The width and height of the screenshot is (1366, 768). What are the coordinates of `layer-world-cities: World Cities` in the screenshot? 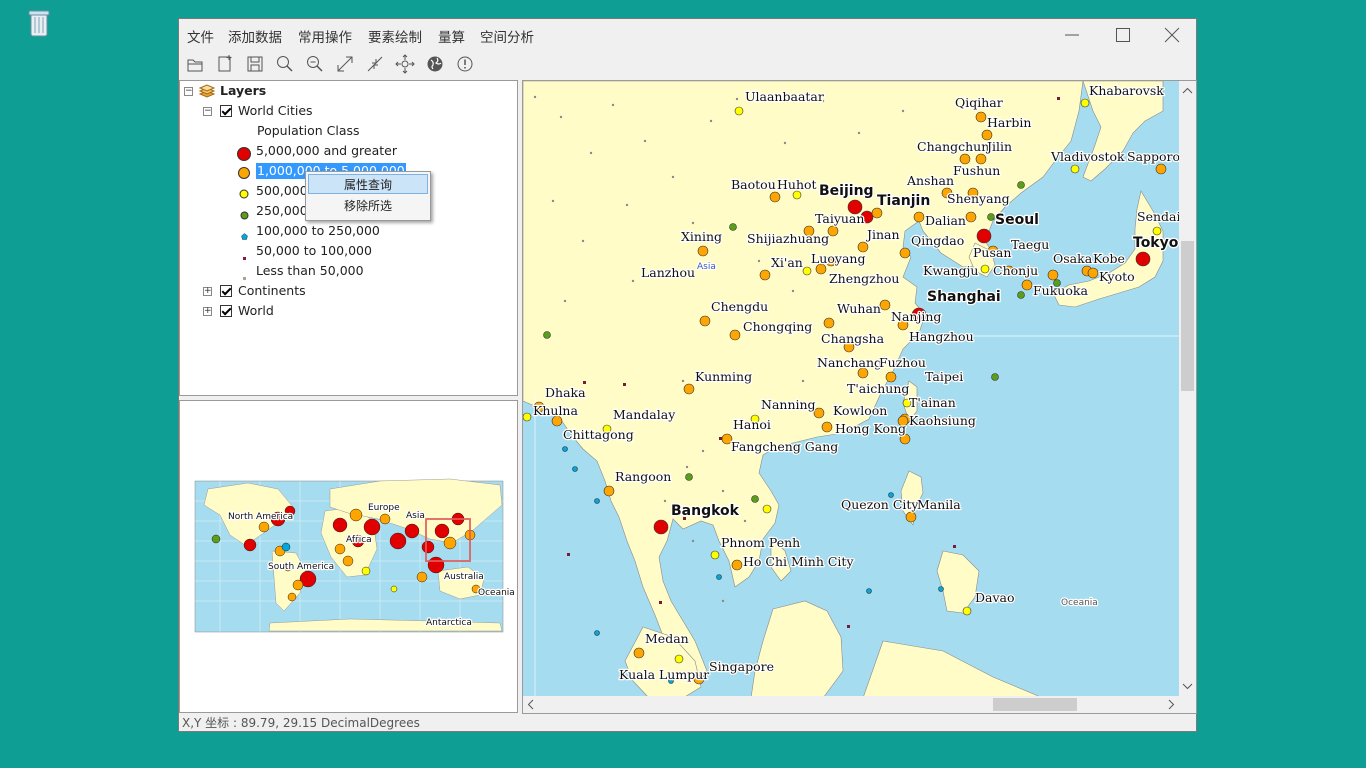 It's located at (275, 111).